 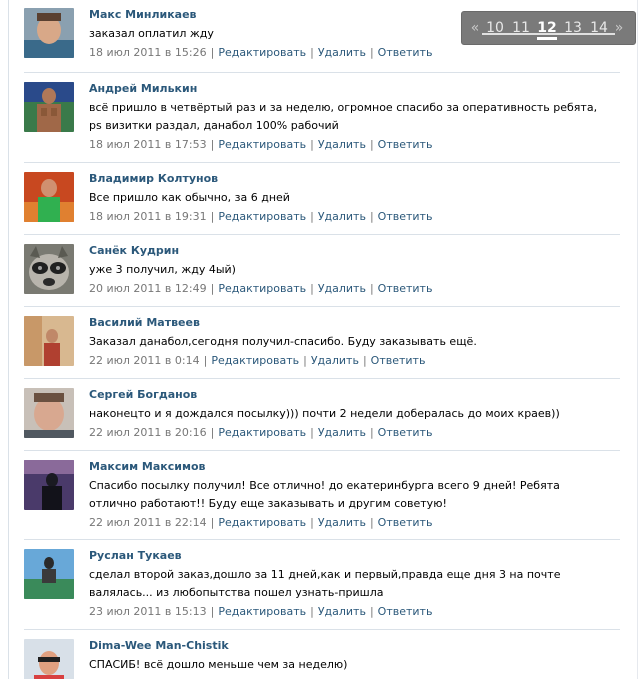 I want to click on pager-prev-button: «, so click(x=475, y=28).